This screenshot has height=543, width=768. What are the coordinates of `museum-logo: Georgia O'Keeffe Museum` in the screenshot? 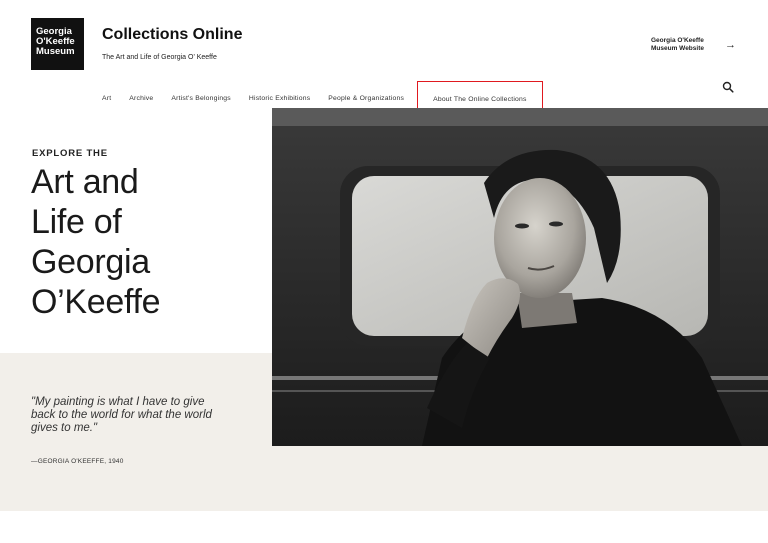 It's located at (57, 44).